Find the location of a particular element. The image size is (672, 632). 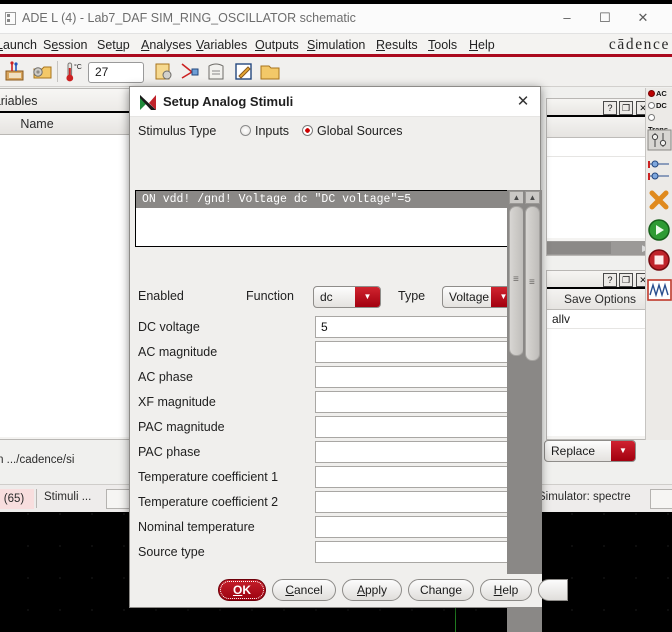

menu-session: Session is located at coordinates (65, 45).